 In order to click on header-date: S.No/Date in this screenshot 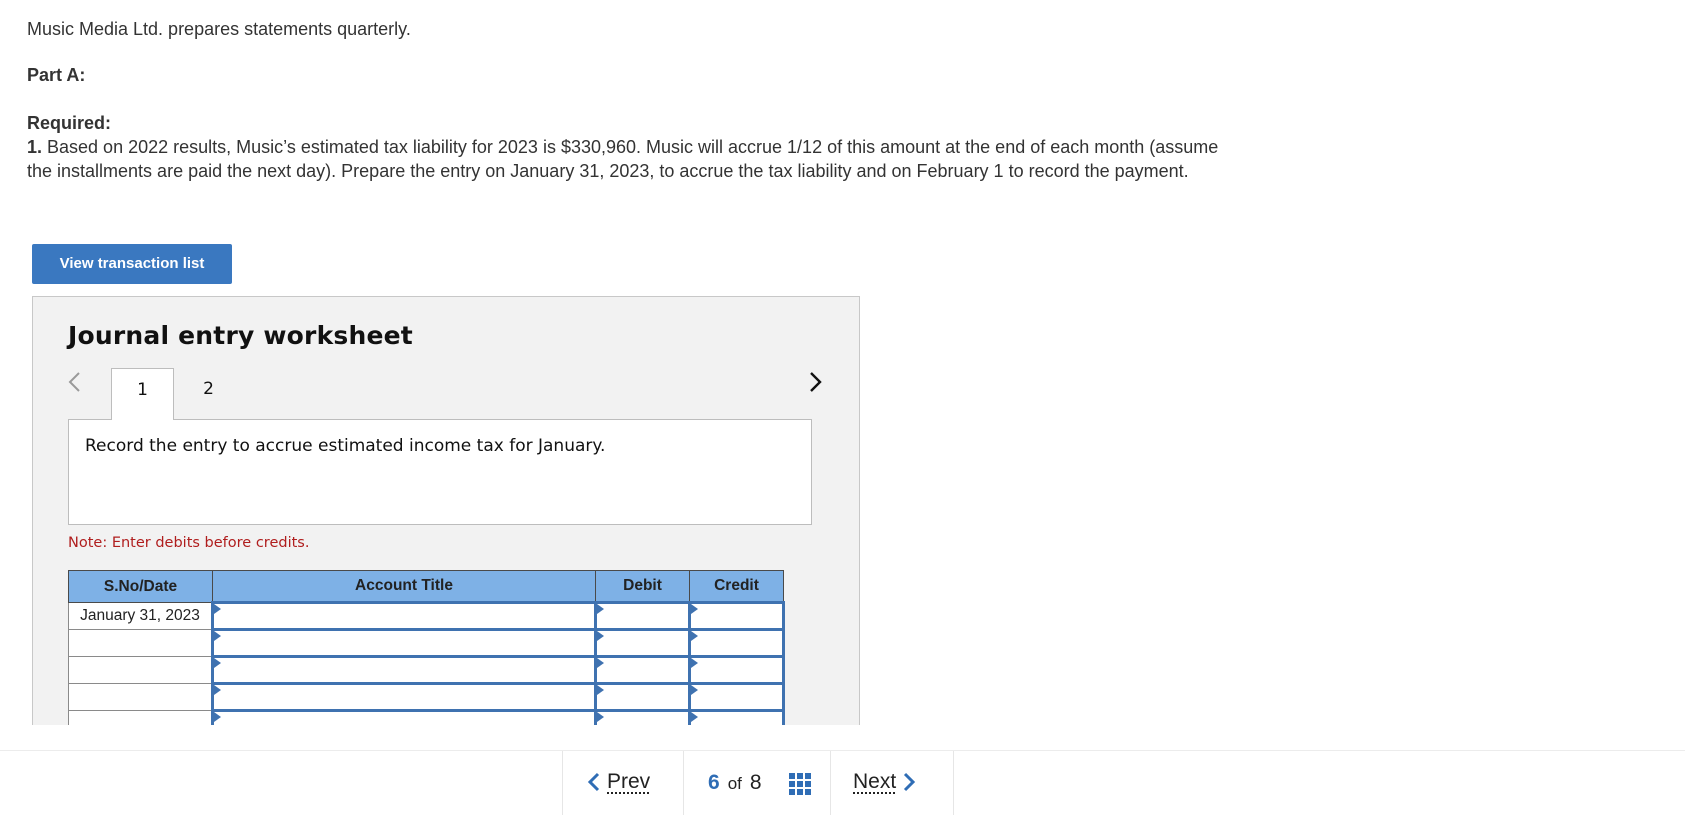, I will do `click(140, 586)`.